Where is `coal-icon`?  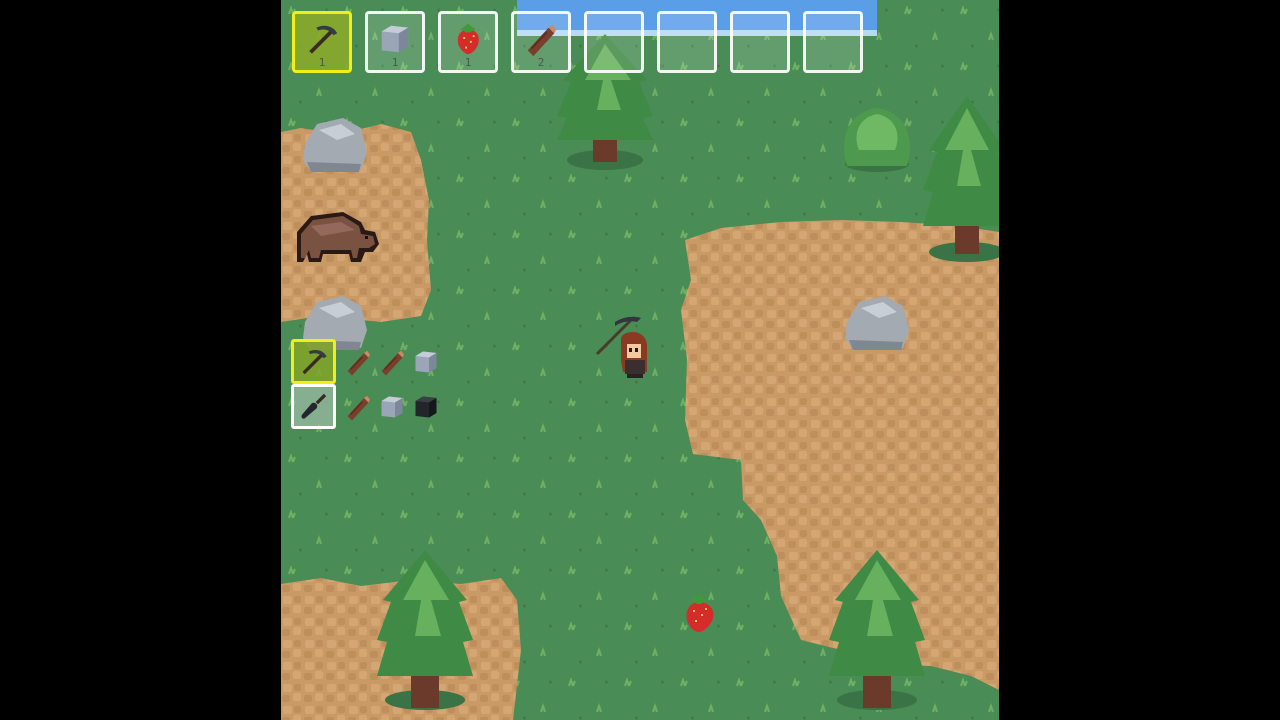 coal-icon is located at coordinates (426, 407).